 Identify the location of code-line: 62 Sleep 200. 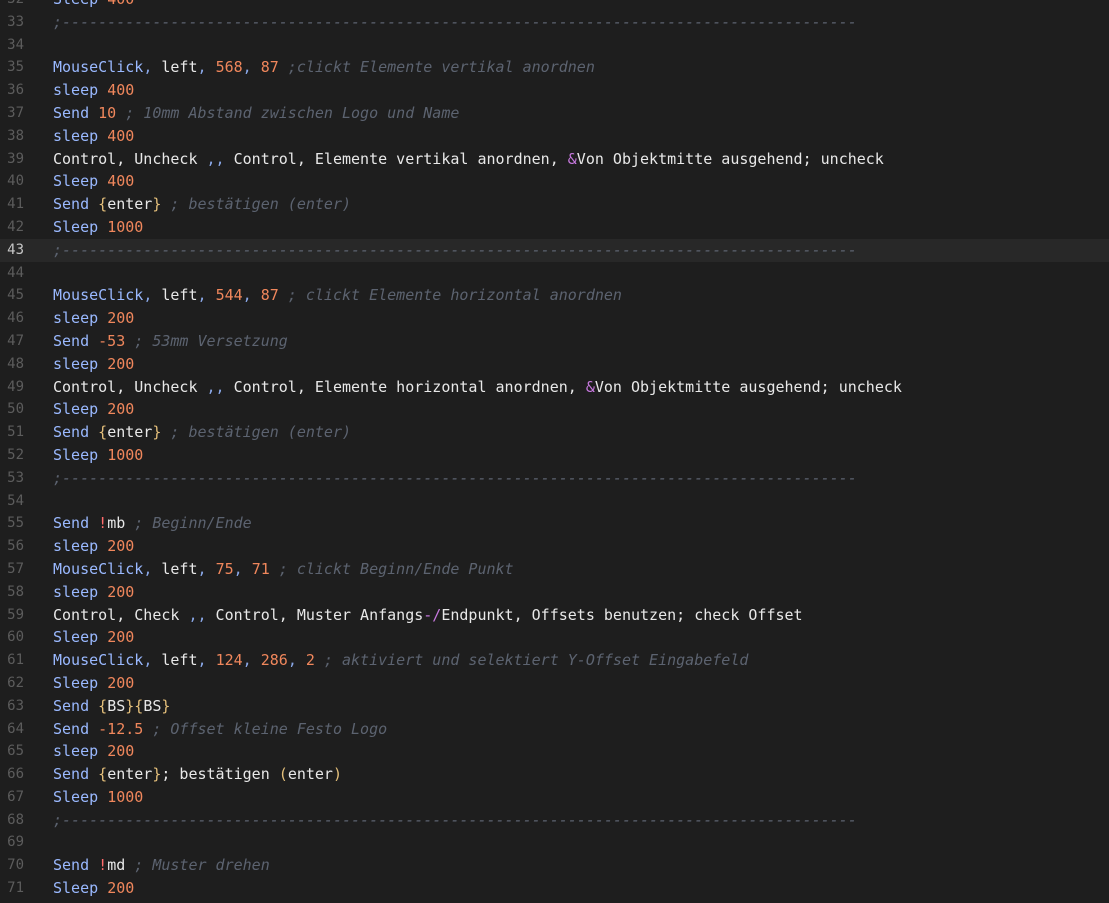
(554, 683).